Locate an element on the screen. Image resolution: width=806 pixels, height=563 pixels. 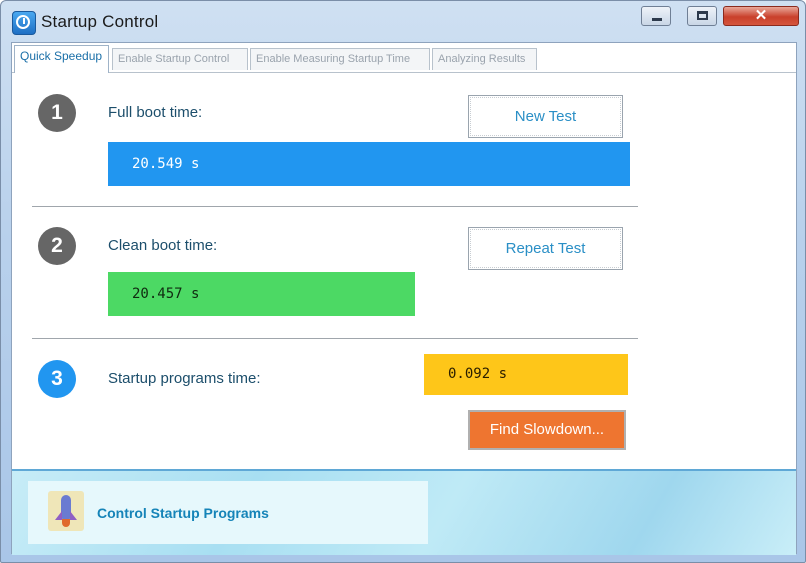
close-icon: ✕ is located at coordinates (761, 15).